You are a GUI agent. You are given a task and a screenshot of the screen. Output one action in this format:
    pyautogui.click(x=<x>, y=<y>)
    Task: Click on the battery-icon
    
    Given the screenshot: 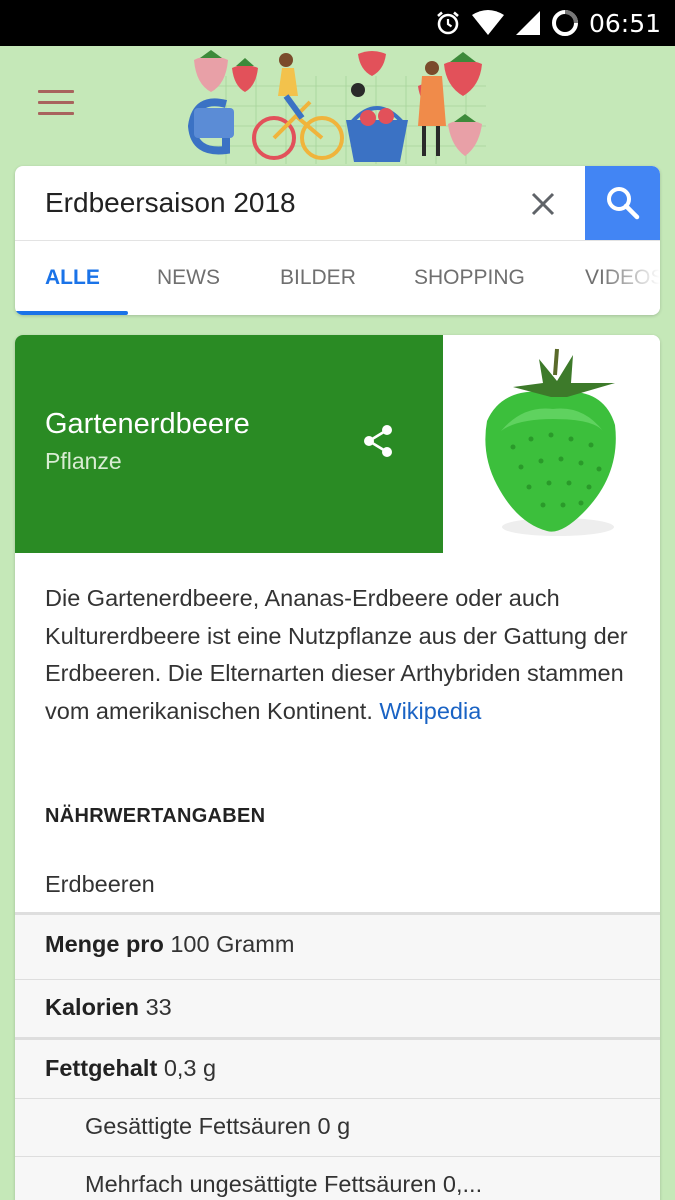 What is the action you would take?
    pyautogui.click(x=564, y=23)
    